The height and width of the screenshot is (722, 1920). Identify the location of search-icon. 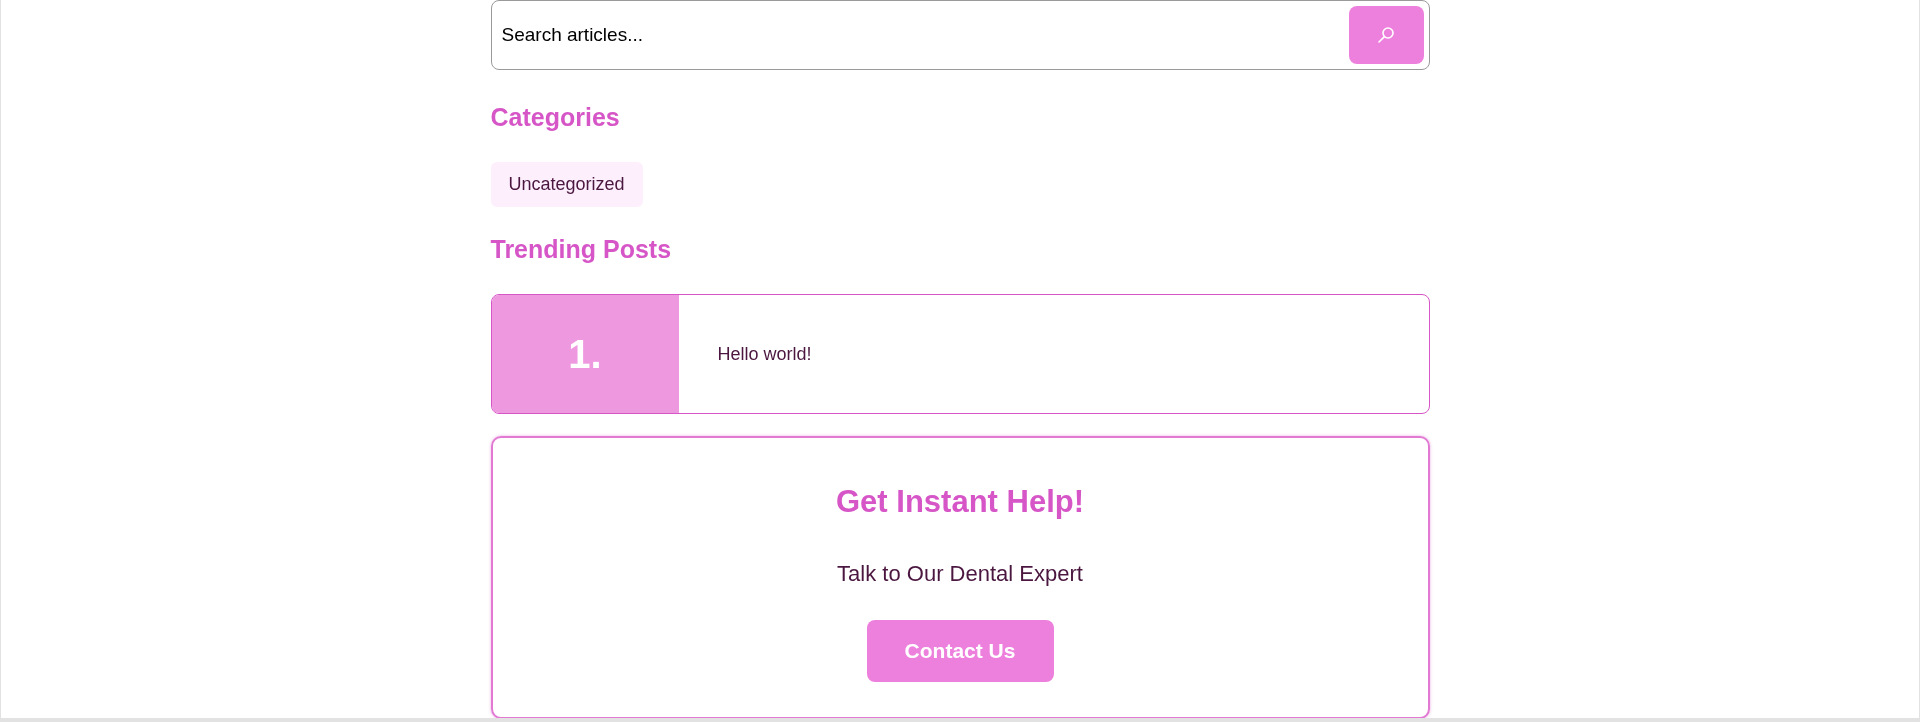
(1386, 35).